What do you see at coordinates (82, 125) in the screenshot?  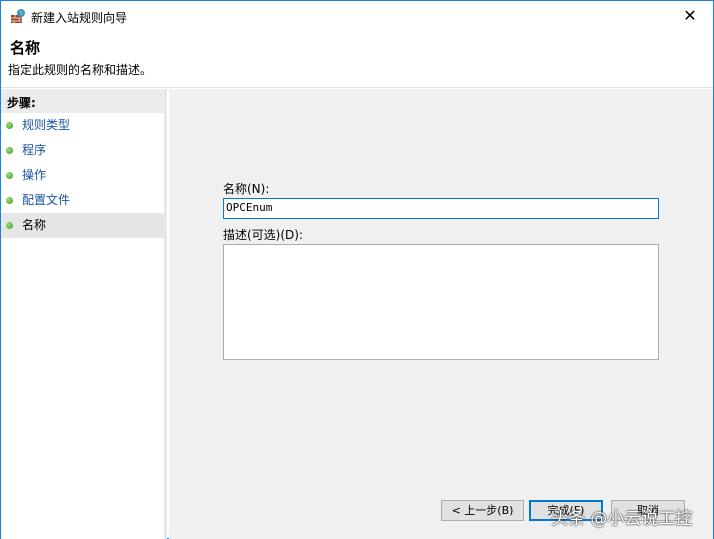 I see `step-rule-type: 规则类型` at bounding box center [82, 125].